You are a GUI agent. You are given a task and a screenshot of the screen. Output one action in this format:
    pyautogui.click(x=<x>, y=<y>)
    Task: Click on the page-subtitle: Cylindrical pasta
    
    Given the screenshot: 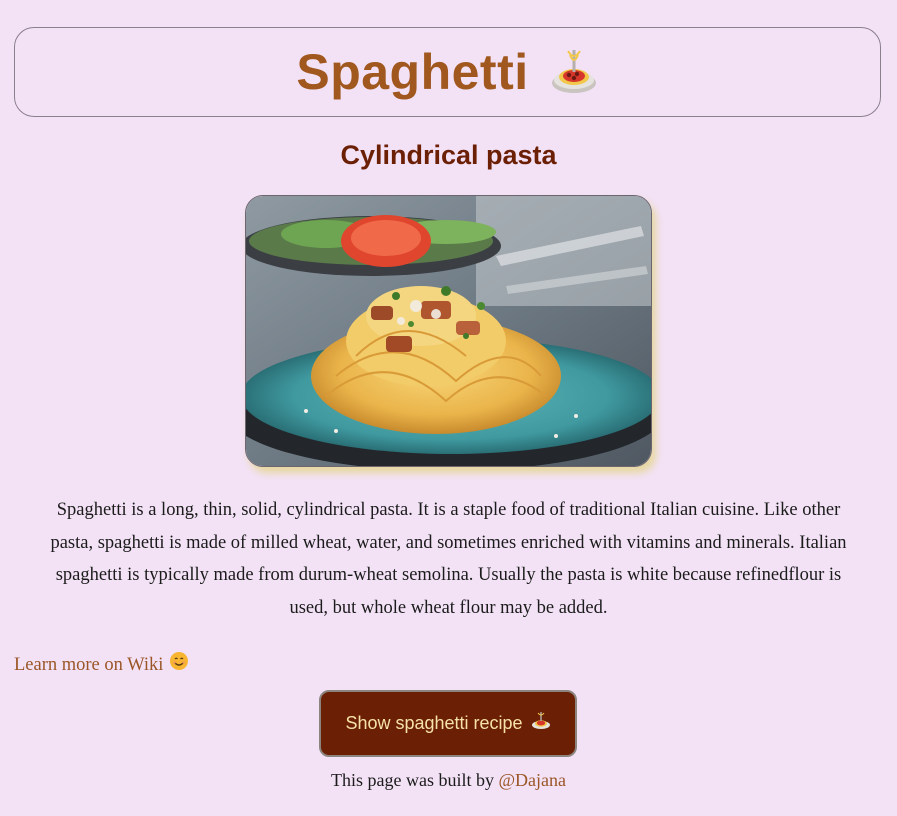 What is the action you would take?
    pyautogui.click(x=448, y=155)
    